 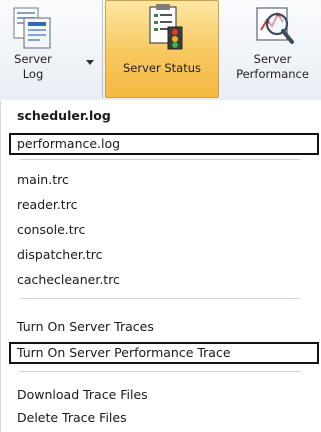 I want to click on server-status-icon, so click(x=164, y=27).